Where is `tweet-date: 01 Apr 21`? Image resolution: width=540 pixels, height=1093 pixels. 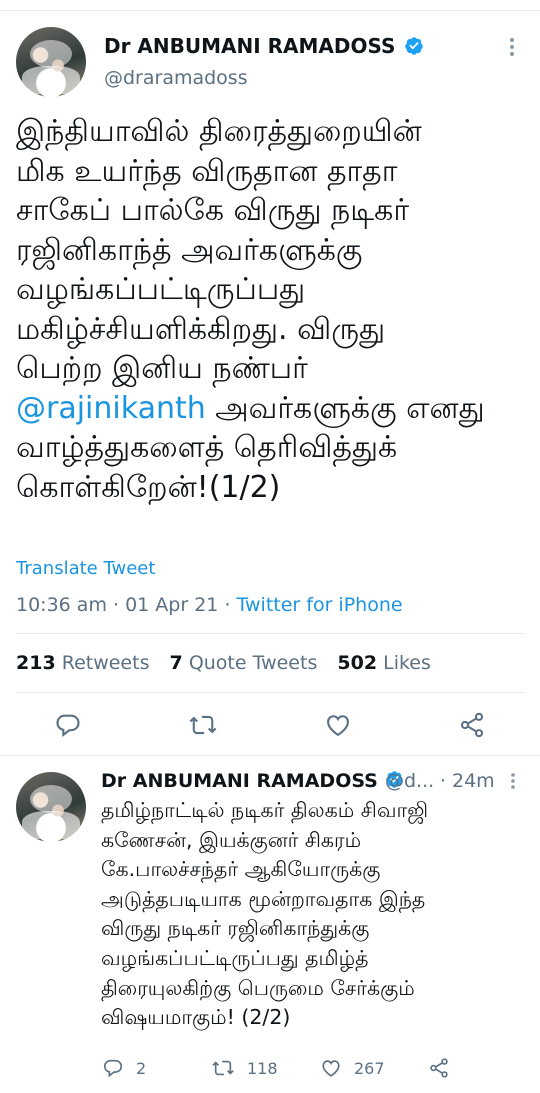 tweet-date: 01 Apr 21 is located at coordinates (171, 605).